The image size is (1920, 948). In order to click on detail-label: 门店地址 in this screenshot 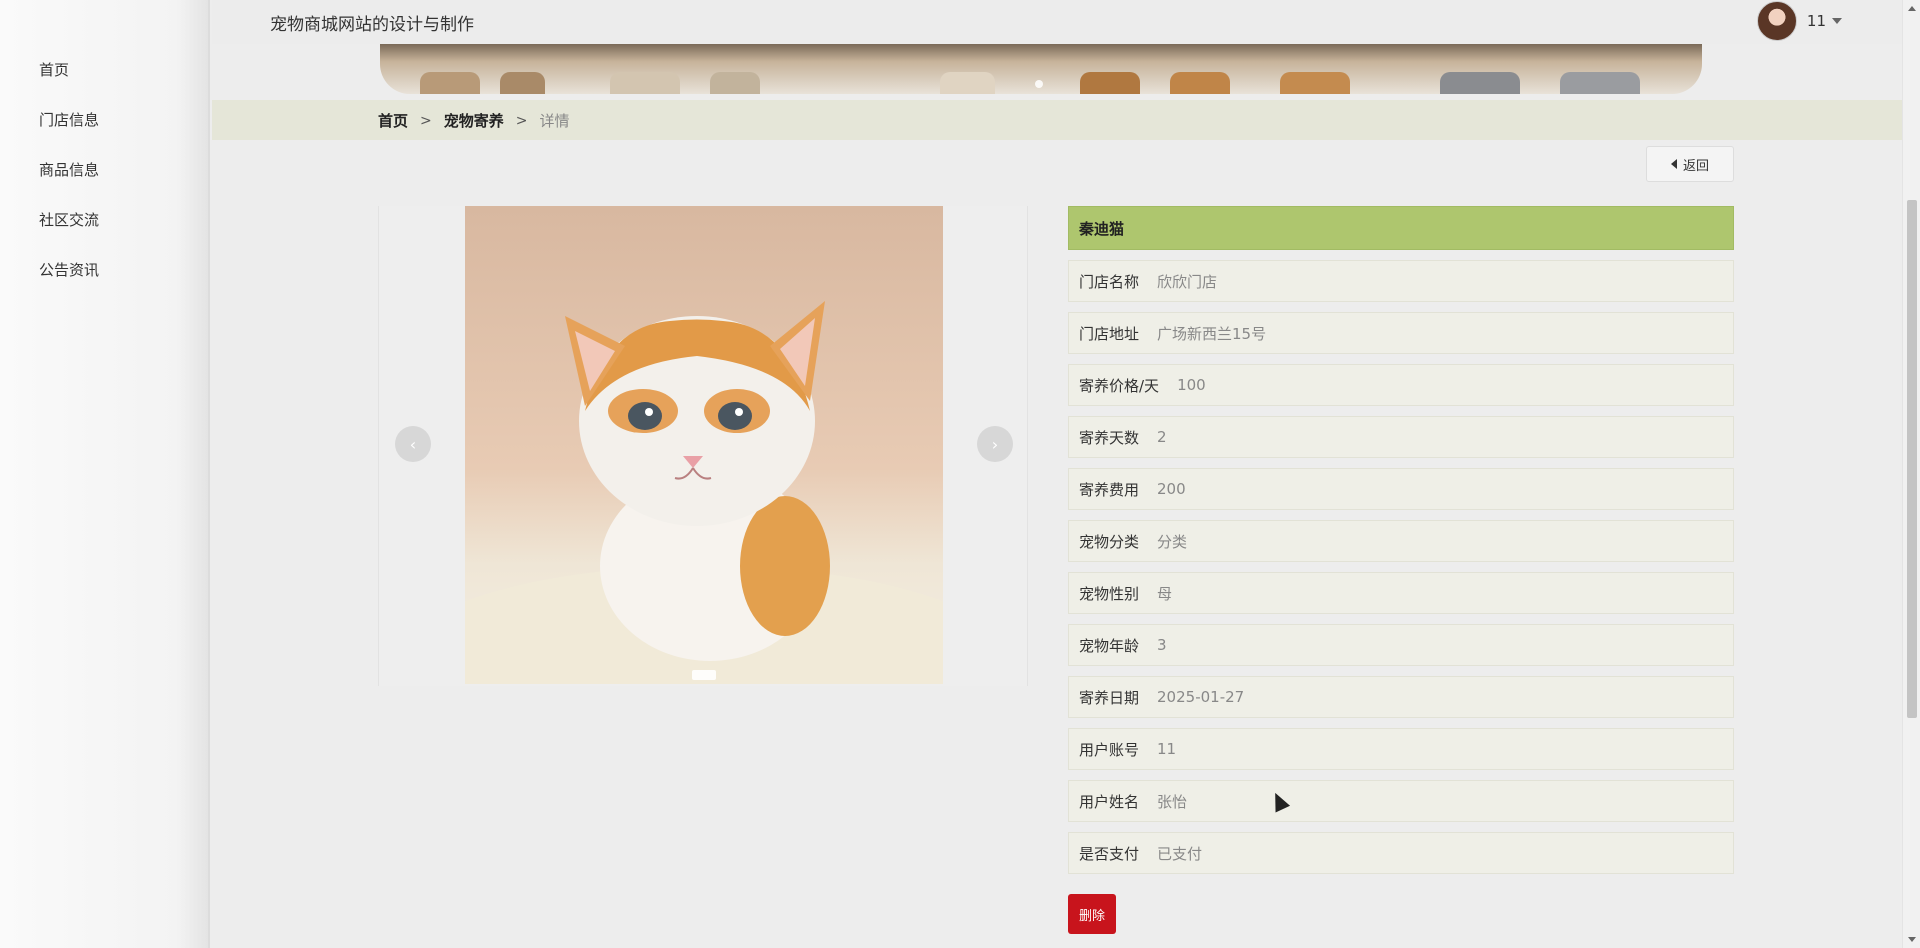, I will do `click(1109, 333)`.